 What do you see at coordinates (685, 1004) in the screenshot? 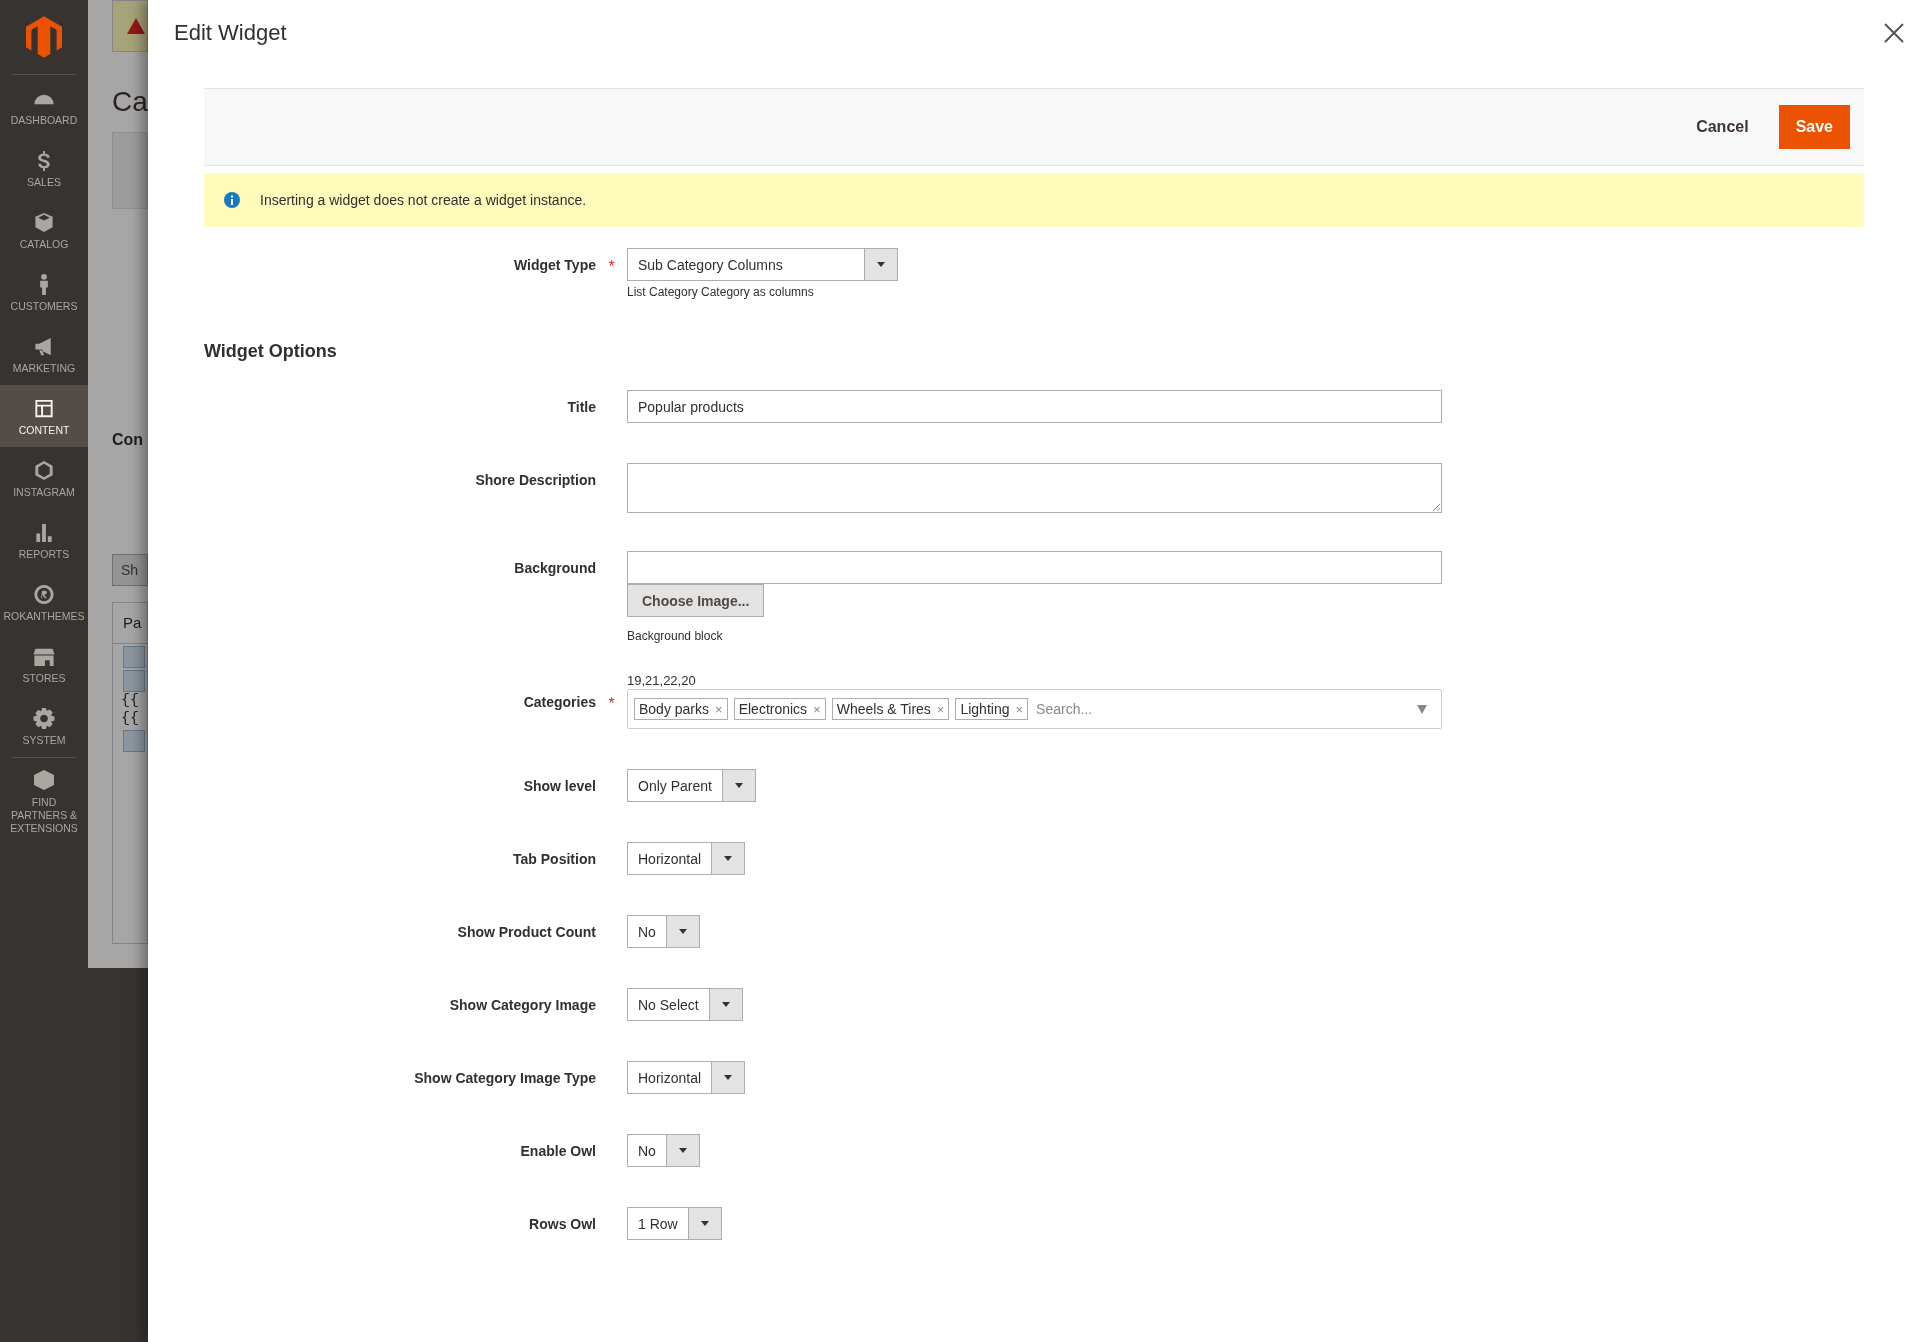
I see `dropdown-select: No Select` at bounding box center [685, 1004].